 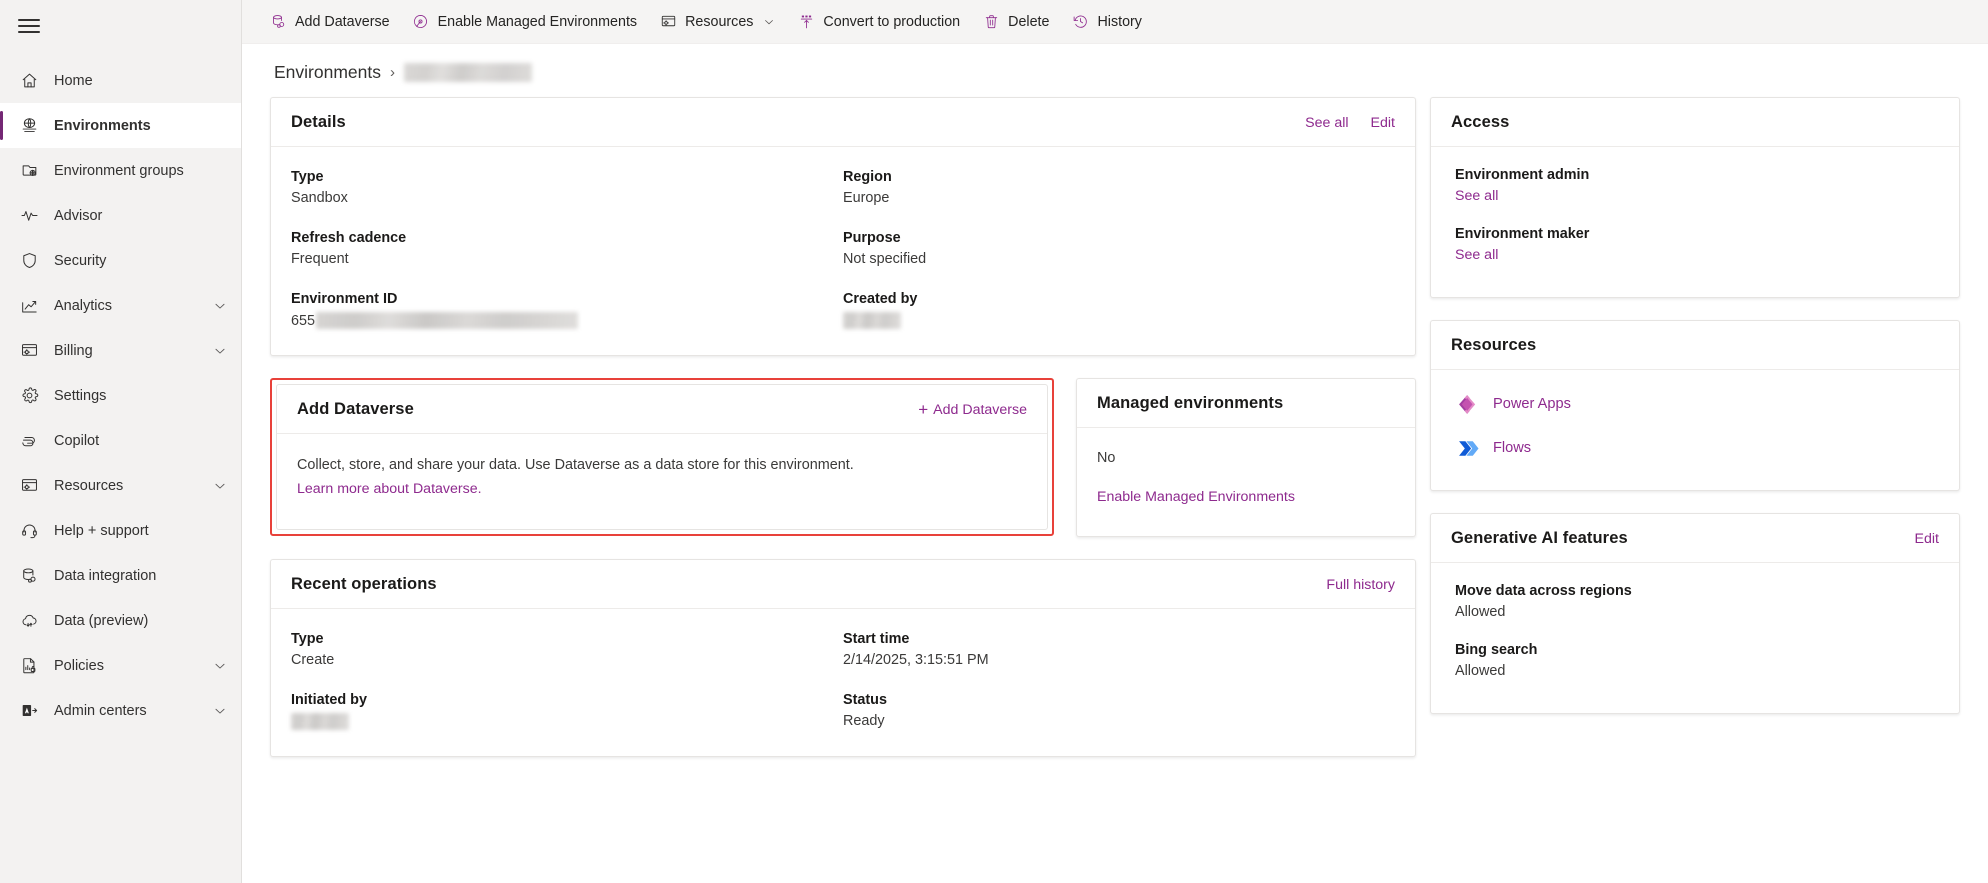 I want to click on sidebar-item-admin-centers: Admin centers, so click(x=120, y=710).